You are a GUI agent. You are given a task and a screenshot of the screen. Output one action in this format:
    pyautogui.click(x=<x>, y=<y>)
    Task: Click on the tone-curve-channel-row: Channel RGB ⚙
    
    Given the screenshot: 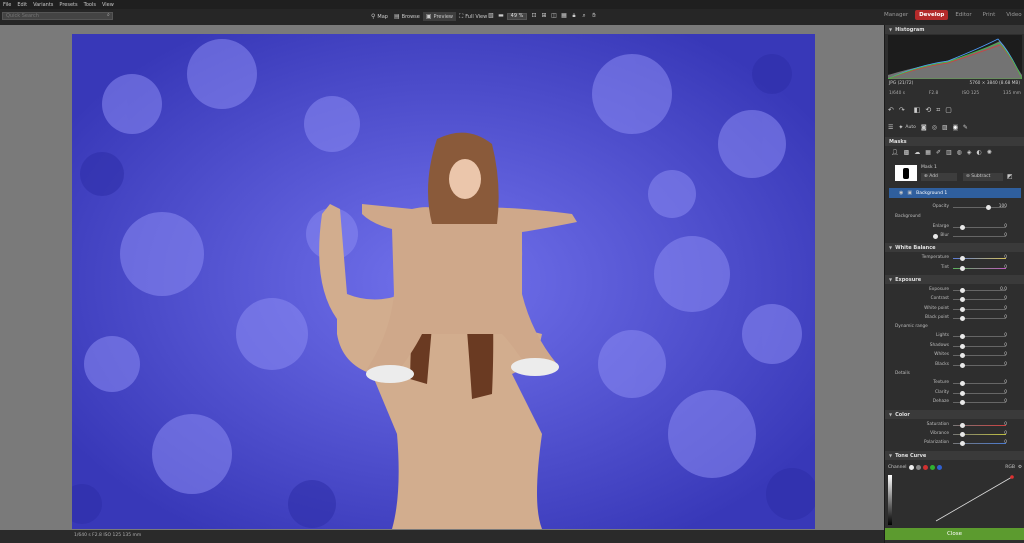 What is the action you would take?
    pyautogui.click(x=955, y=467)
    